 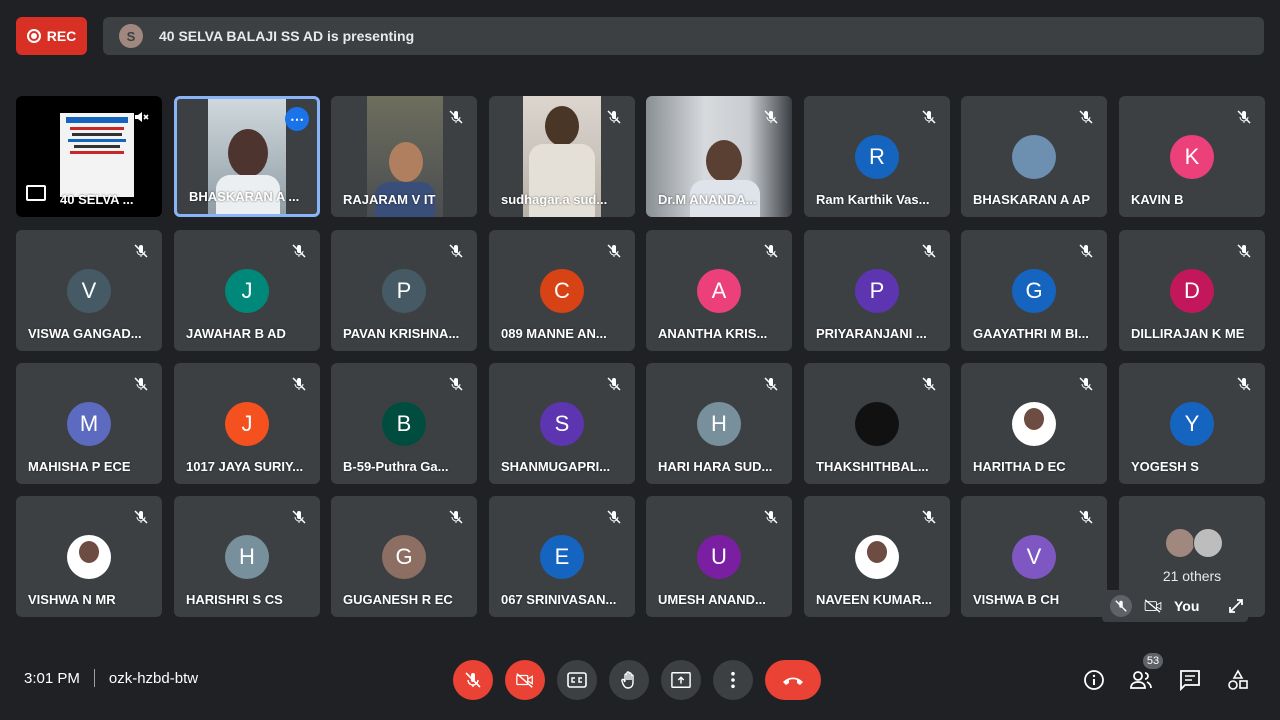 I want to click on participant-tile: V VISHWA B CH, so click(x=1034, y=556).